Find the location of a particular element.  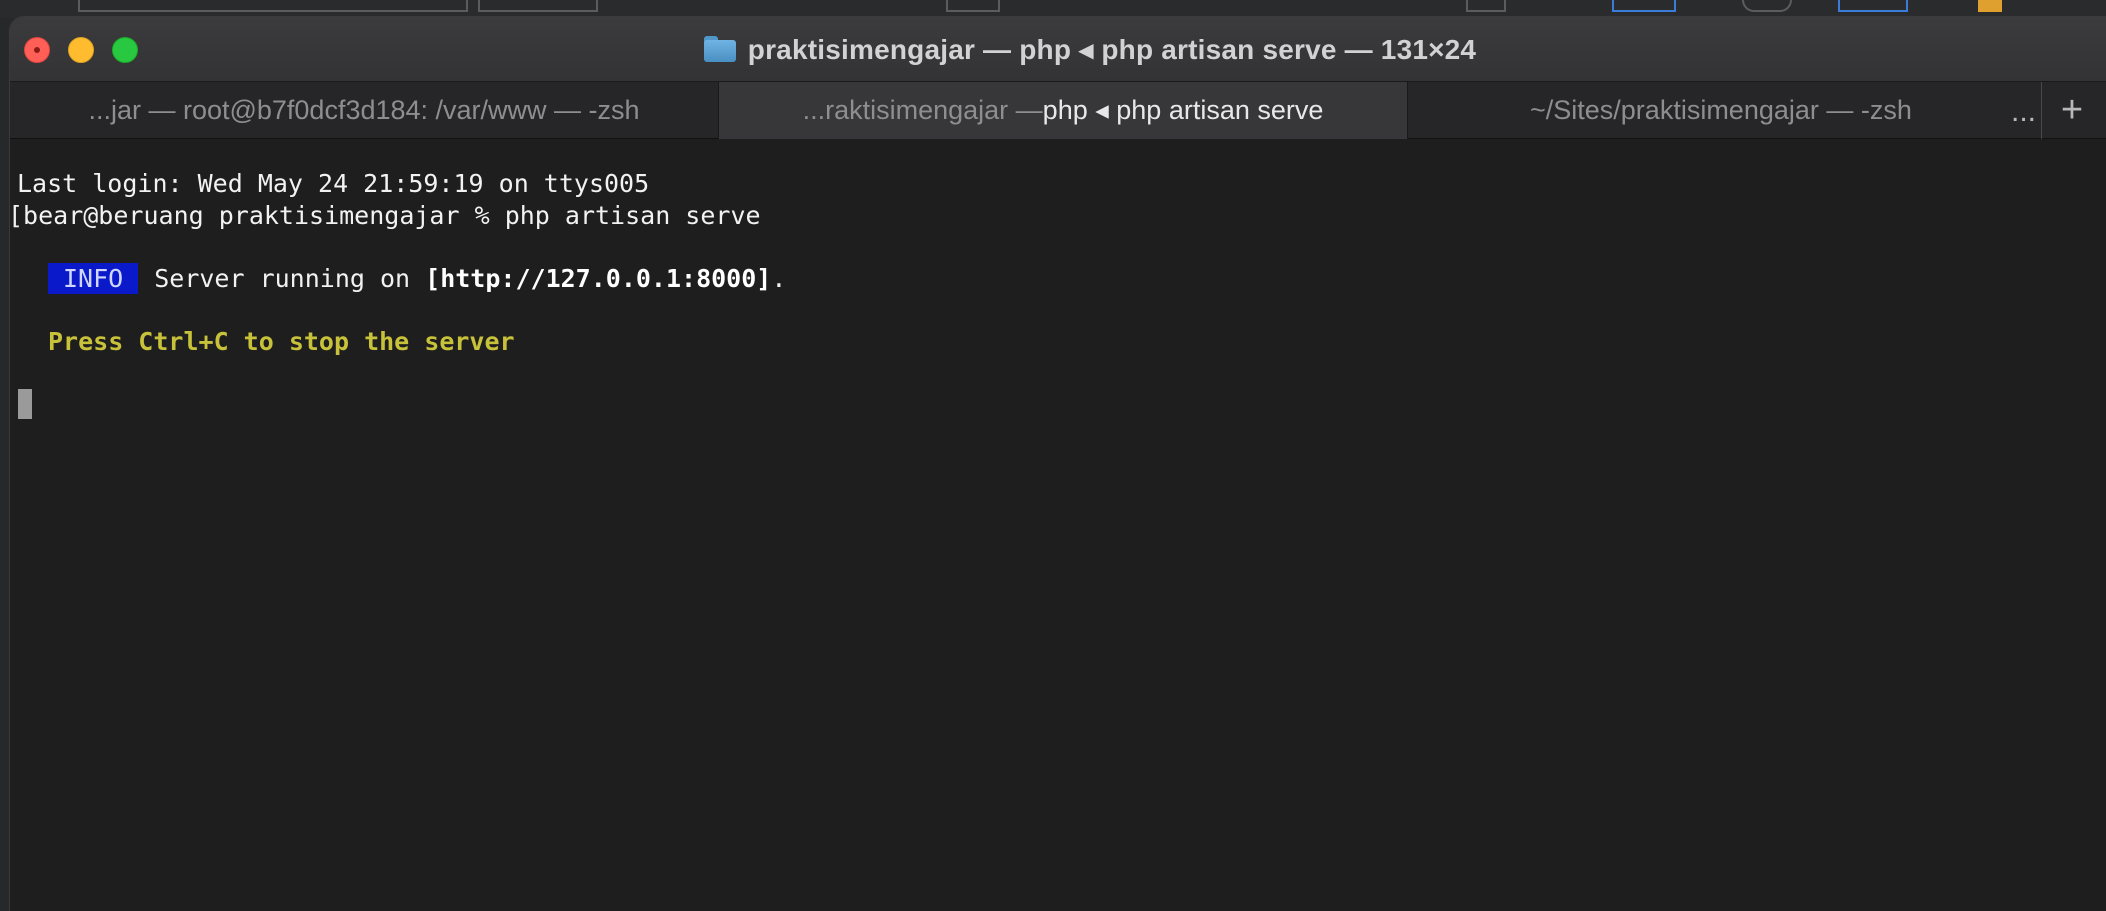

tab-label-process: php ◂ php artisan serve is located at coordinates (1183, 110).